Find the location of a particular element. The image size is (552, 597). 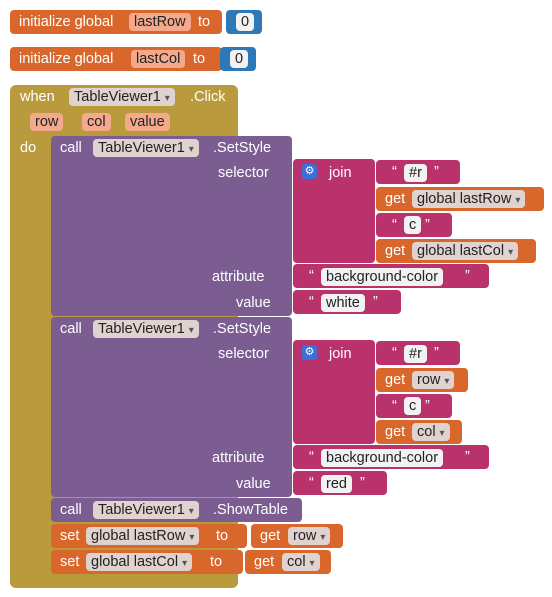

showtable-component-dropdown: TableViewer1 is located at coordinates (146, 510).